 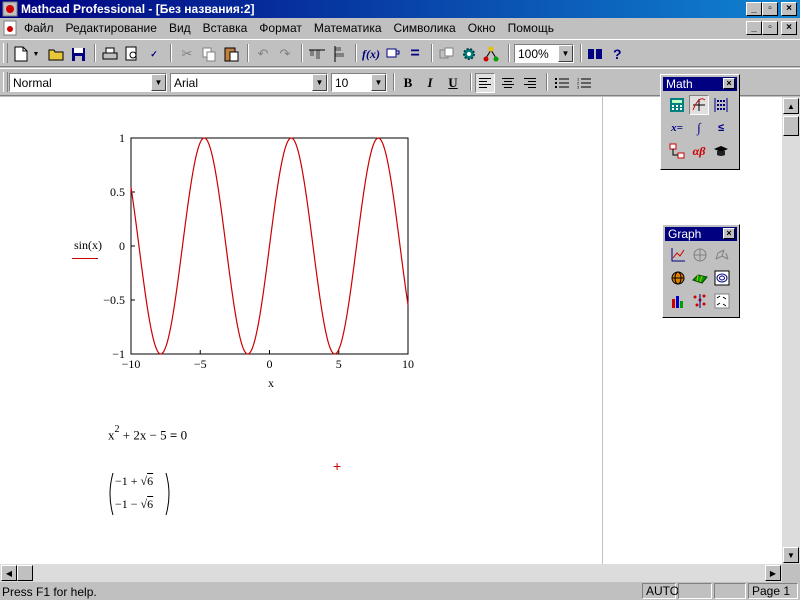 What do you see at coordinates (791, 106) in the screenshot?
I see `scroll-up-button: ▲` at bounding box center [791, 106].